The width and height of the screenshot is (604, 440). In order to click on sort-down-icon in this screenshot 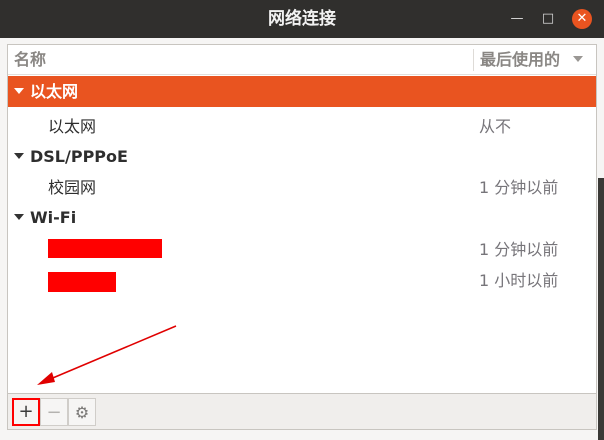, I will do `click(578, 59)`.